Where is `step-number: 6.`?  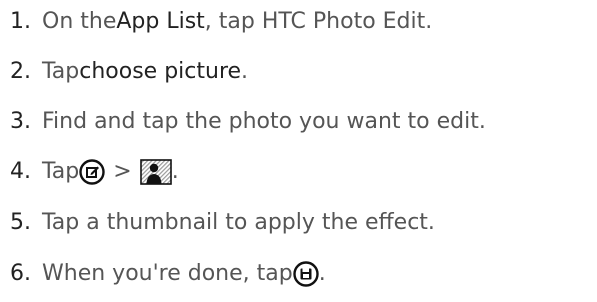
step-number: 6. is located at coordinates (20, 273).